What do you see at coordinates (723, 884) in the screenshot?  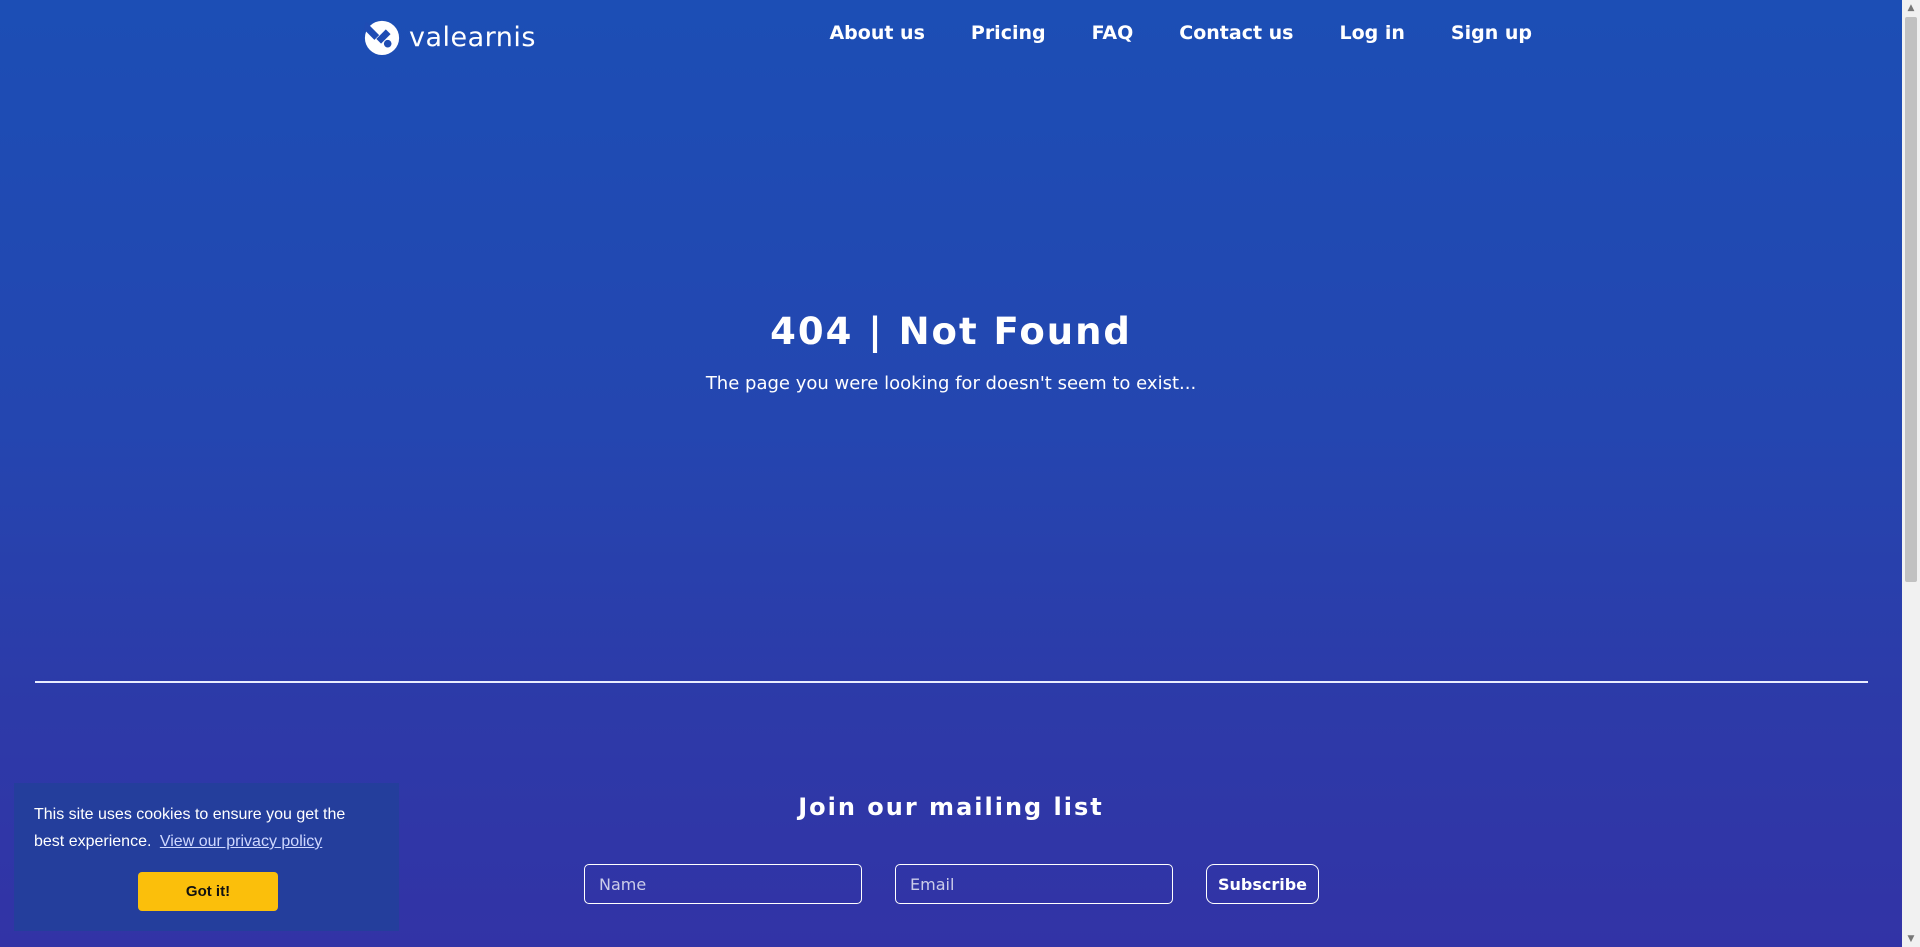 I see `name-input` at bounding box center [723, 884].